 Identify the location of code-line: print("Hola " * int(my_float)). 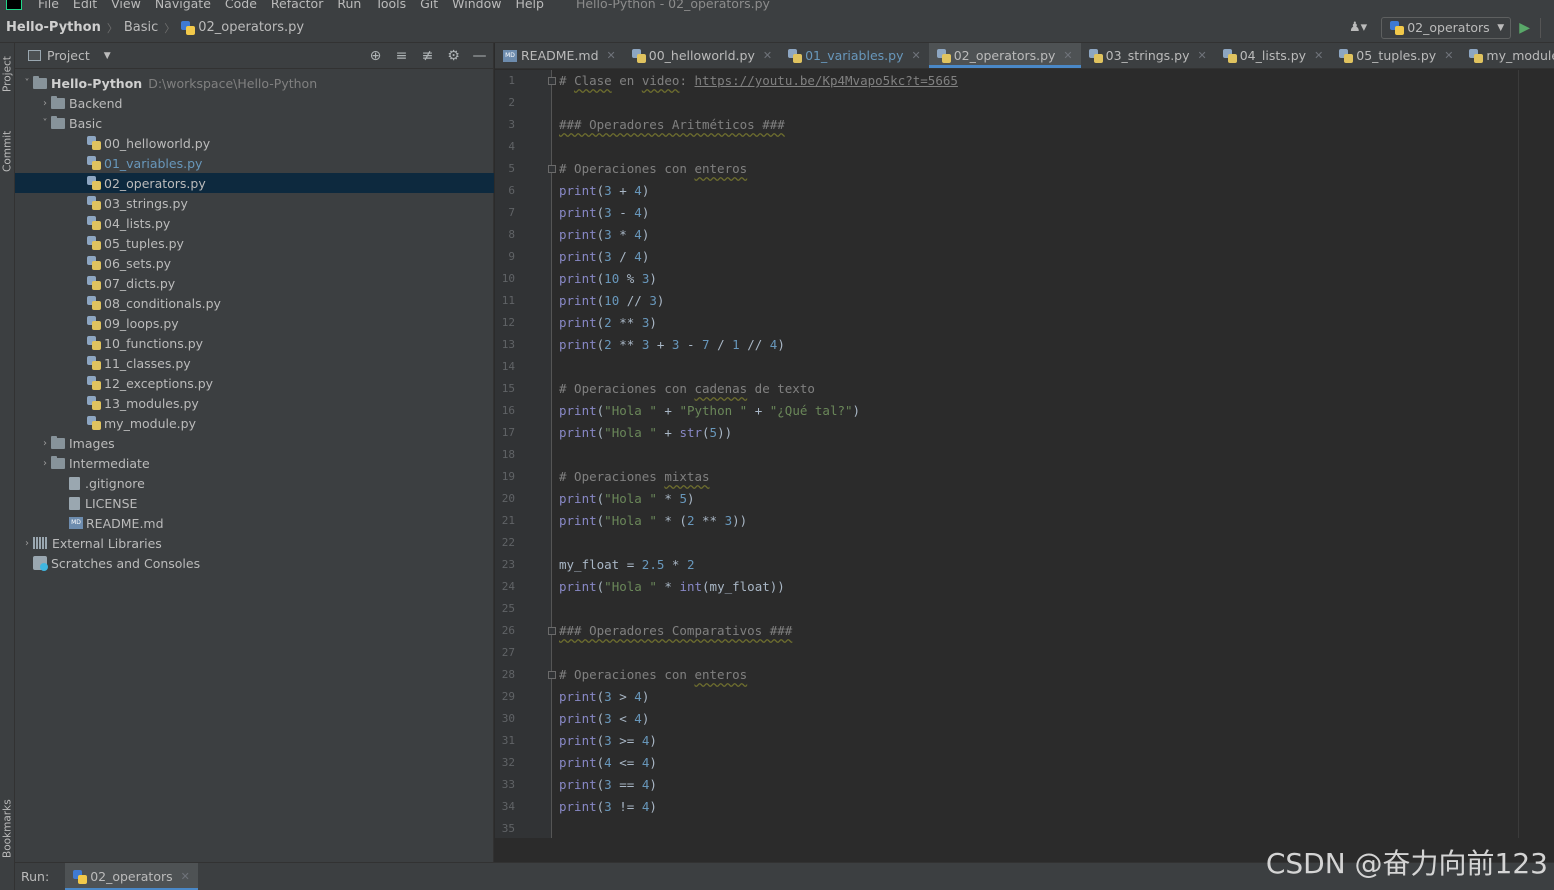
(672, 587).